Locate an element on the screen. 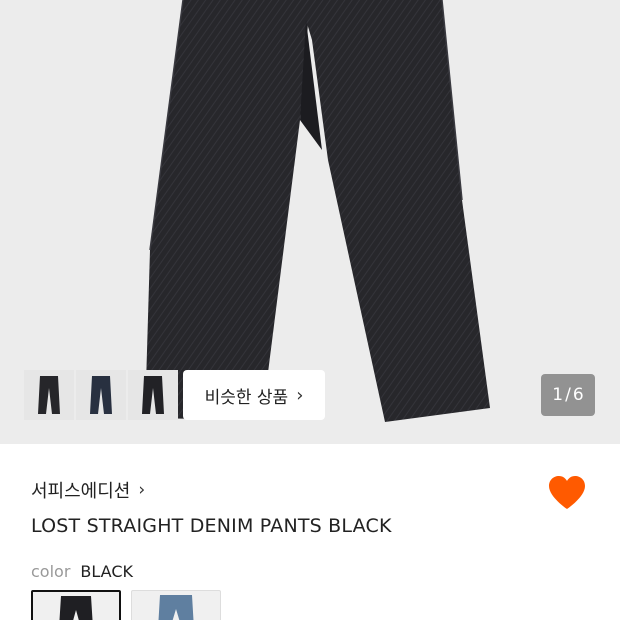 The image size is (620, 620). color-option-blue is located at coordinates (176, 605).